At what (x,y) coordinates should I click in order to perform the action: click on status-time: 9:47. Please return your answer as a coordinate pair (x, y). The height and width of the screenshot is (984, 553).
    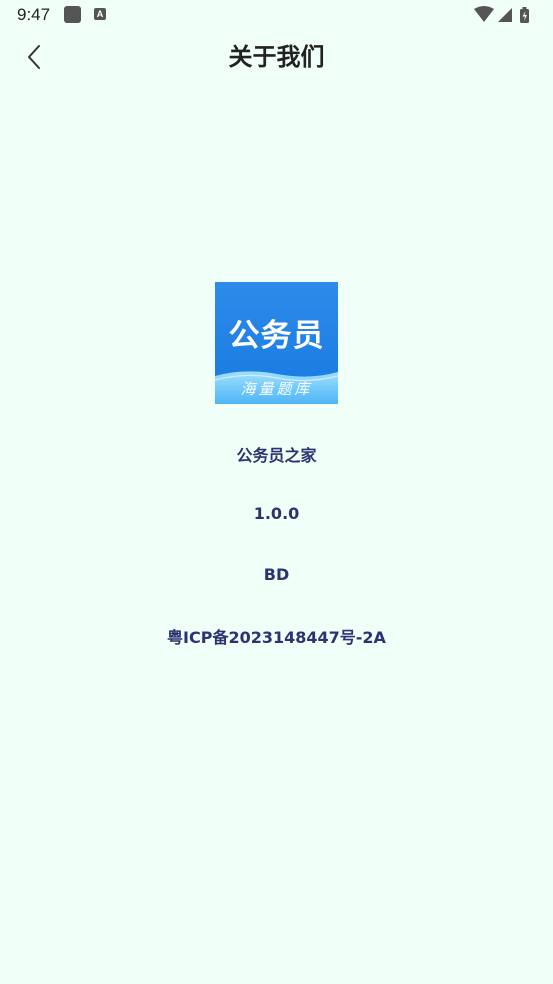
    Looking at the image, I should click on (34, 14).